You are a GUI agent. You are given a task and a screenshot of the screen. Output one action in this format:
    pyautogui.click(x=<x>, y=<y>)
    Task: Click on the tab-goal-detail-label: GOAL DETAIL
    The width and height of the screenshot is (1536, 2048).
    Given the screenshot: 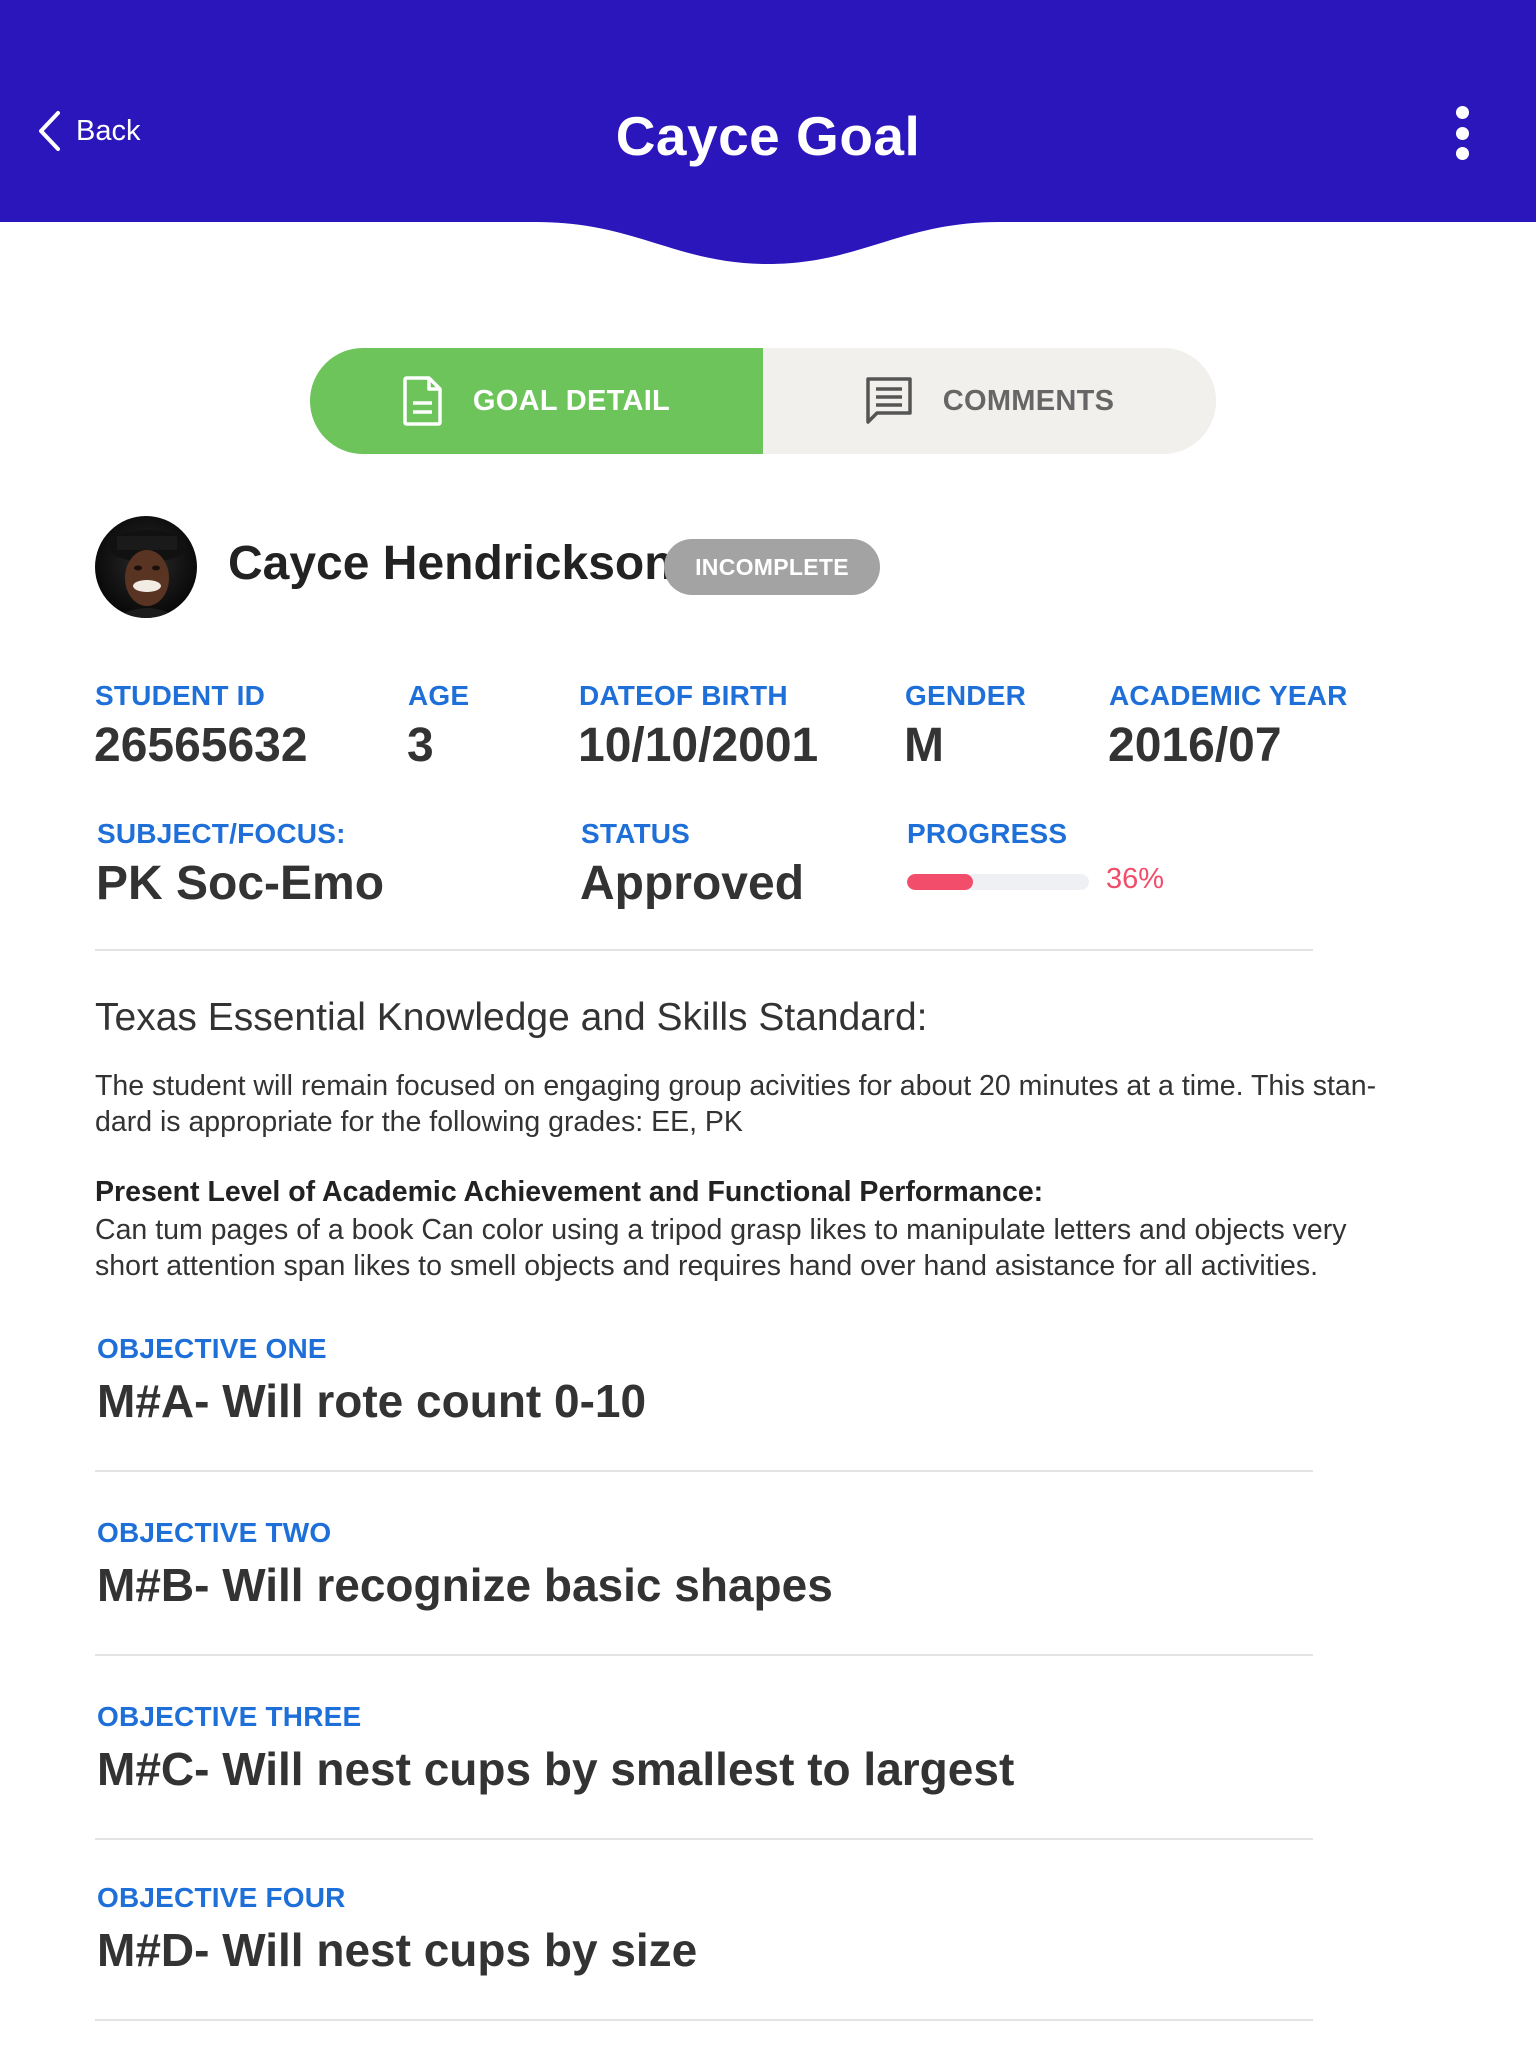 What is the action you would take?
    pyautogui.click(x=571, y=400)
    